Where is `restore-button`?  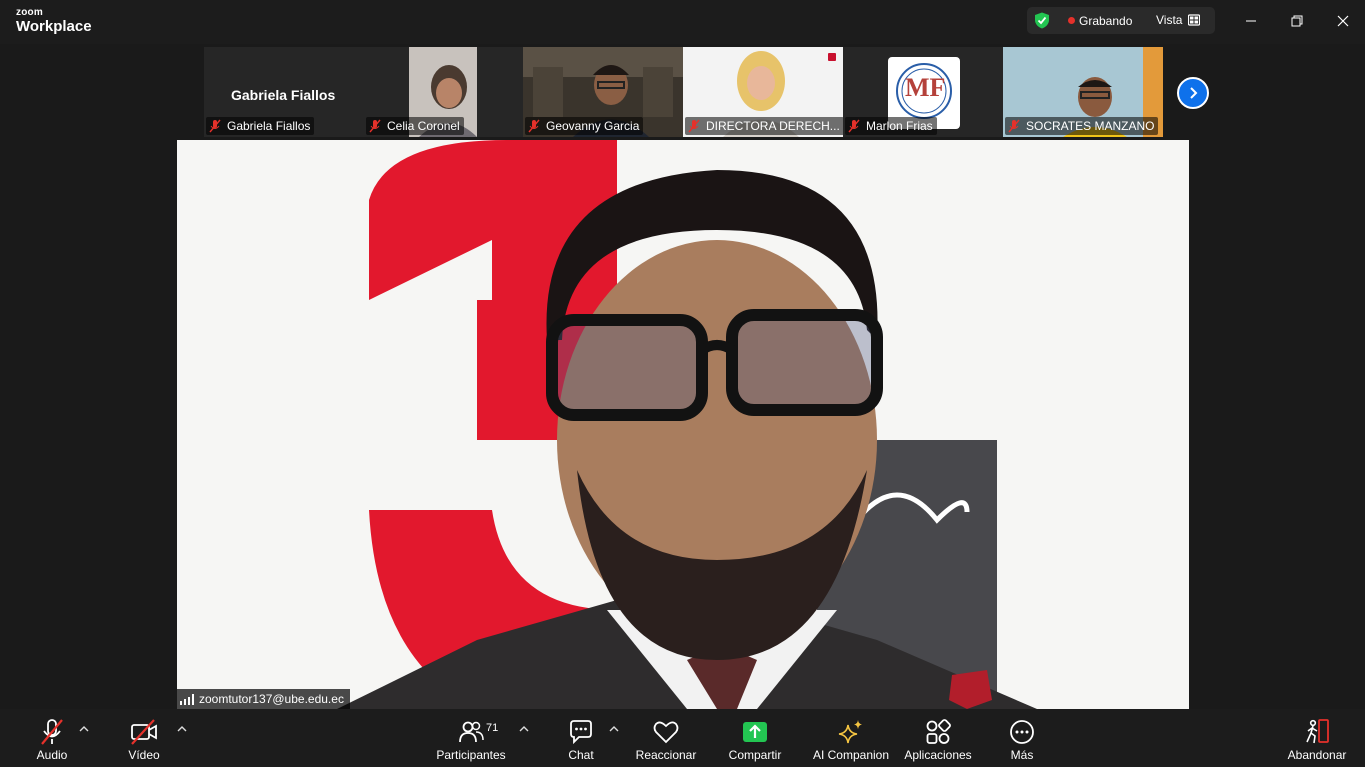
restore-button is located at coordinates (1297, 21).